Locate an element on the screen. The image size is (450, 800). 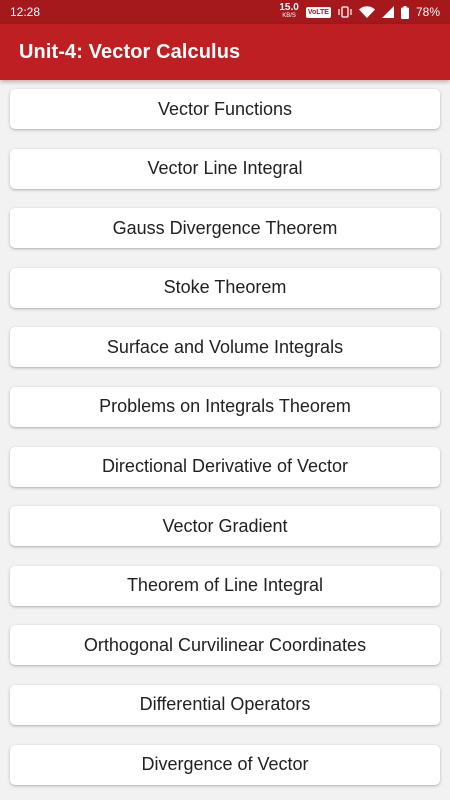
topic-button-gauss-divergence-theorem: Gauss Divergence Theorem is located at coordinates (225, 228).